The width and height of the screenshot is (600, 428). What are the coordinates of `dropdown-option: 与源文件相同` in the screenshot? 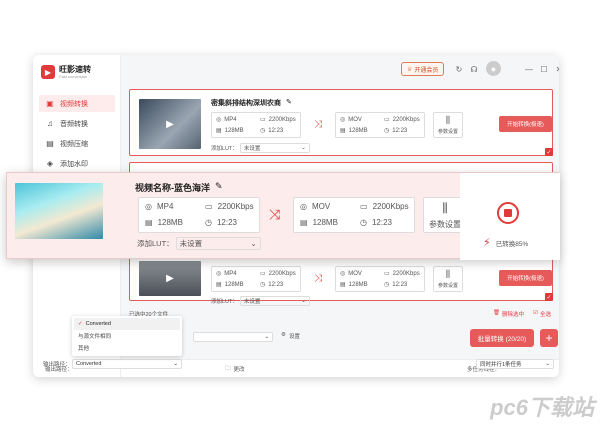 It's located at (127, 336).